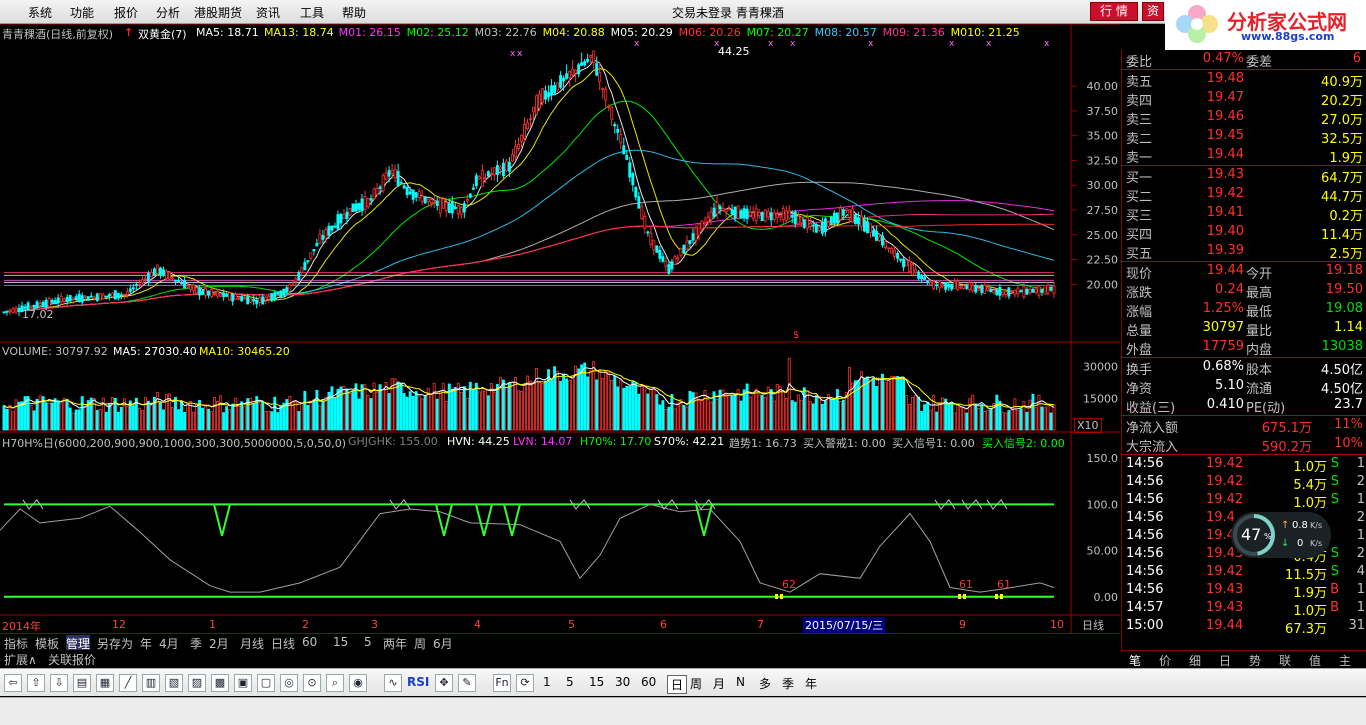 The image size is (1366, 725). What do you see at coordinates (788, 683) in the screenshot?
I see `period-button: 季` at bounding box center [788, 683].